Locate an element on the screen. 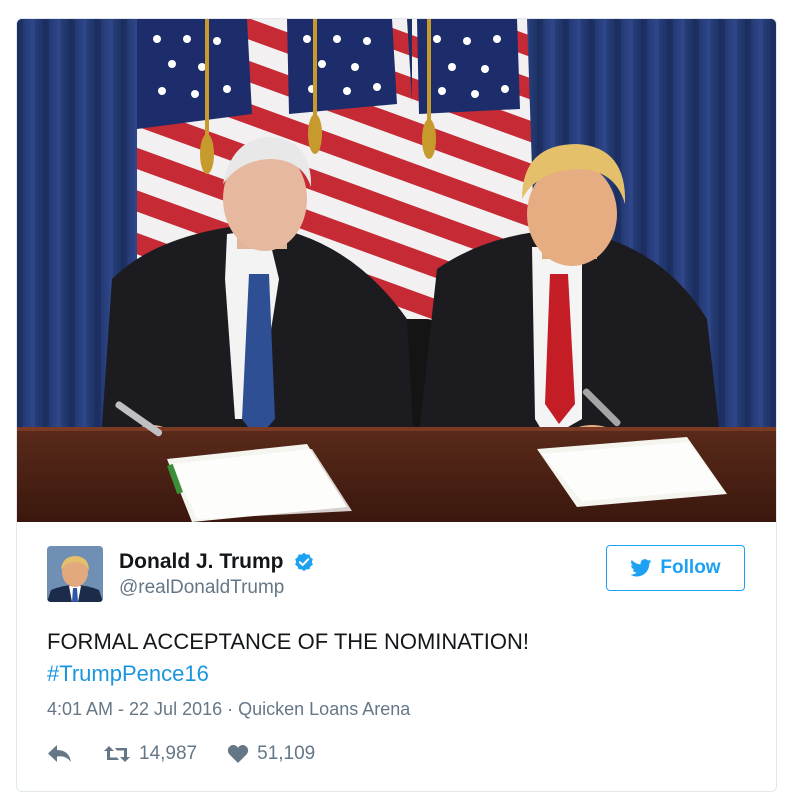 The height and width of the screenshot is (811, 799). like-count: 51,109 is located at coordinates (286, 753).